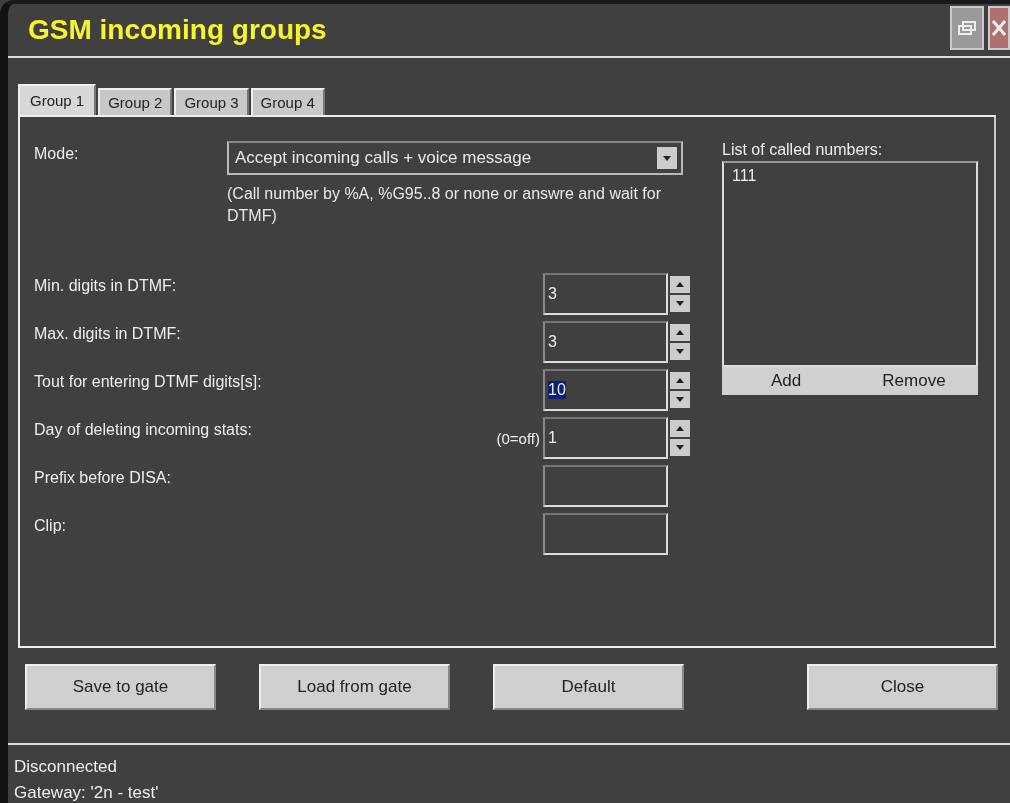  I want to click on action-button: Default, so click(588, 687).